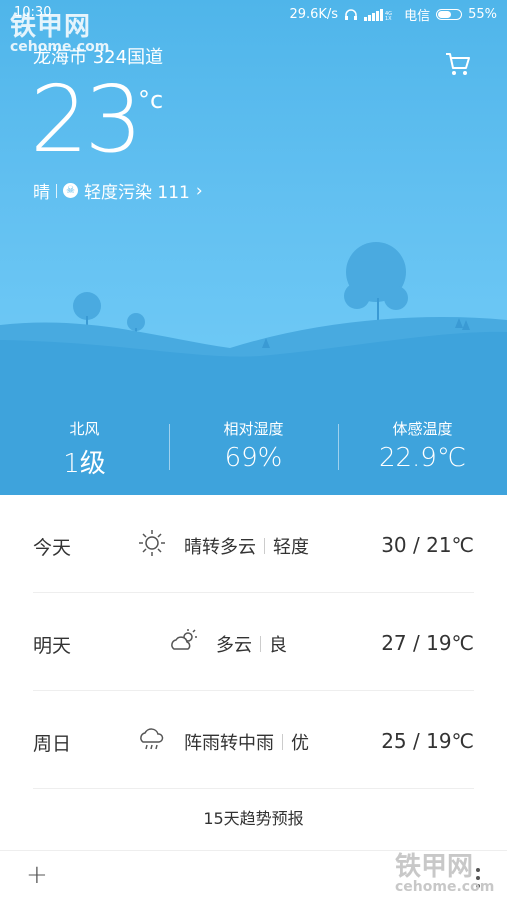 The width and height of the screenshot is (507, 900). I want to click on forecast-row-sunday: 周日 阵雨转中雨 优 25 / 19℃, so click(253, 740).